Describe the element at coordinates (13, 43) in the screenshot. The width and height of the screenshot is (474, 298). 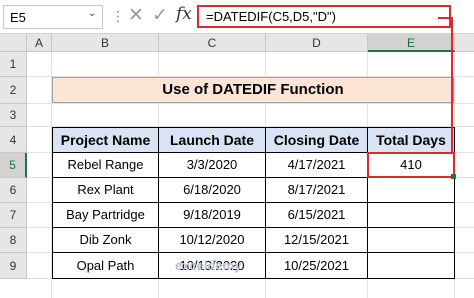
I see `select-all-corner` at that location.